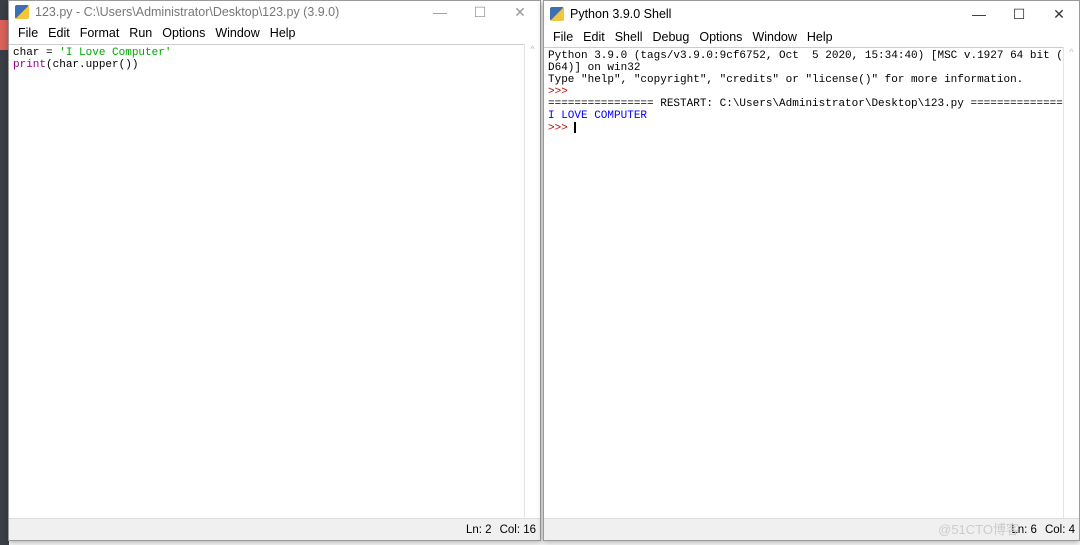  Describe the element at coordinates (22, 12) in the screenshot. I see `idle-file-icon` at that location.